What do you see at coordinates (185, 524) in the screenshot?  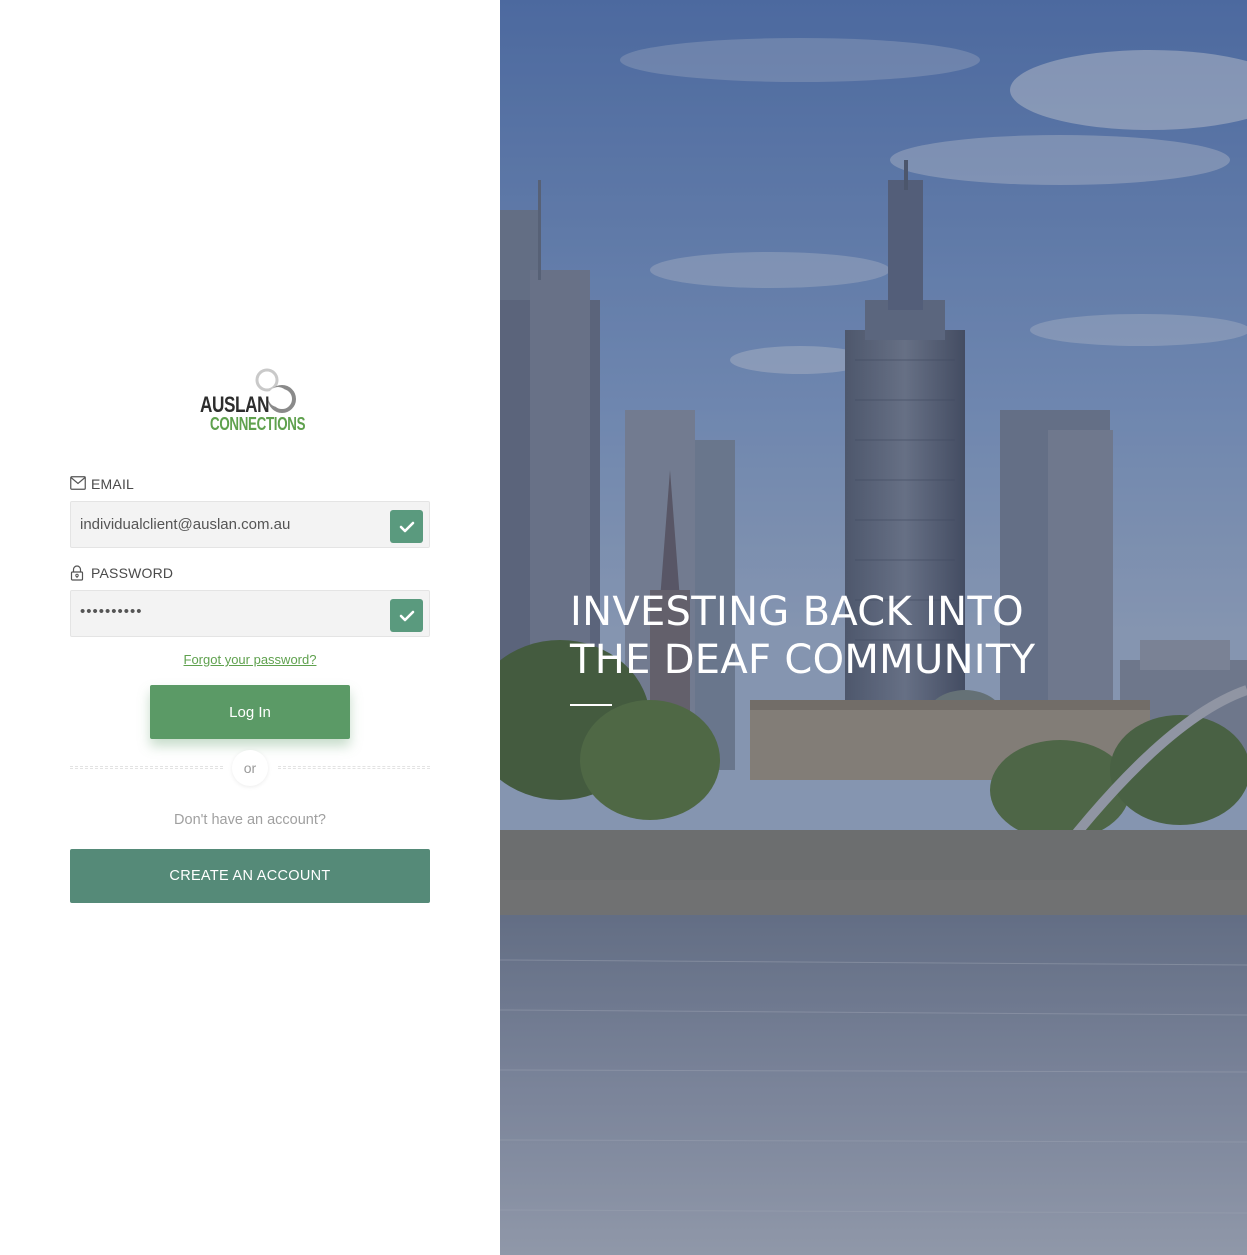 I see `email-value: individualclient@auslan.com.au` at bounding box center [185, 524].